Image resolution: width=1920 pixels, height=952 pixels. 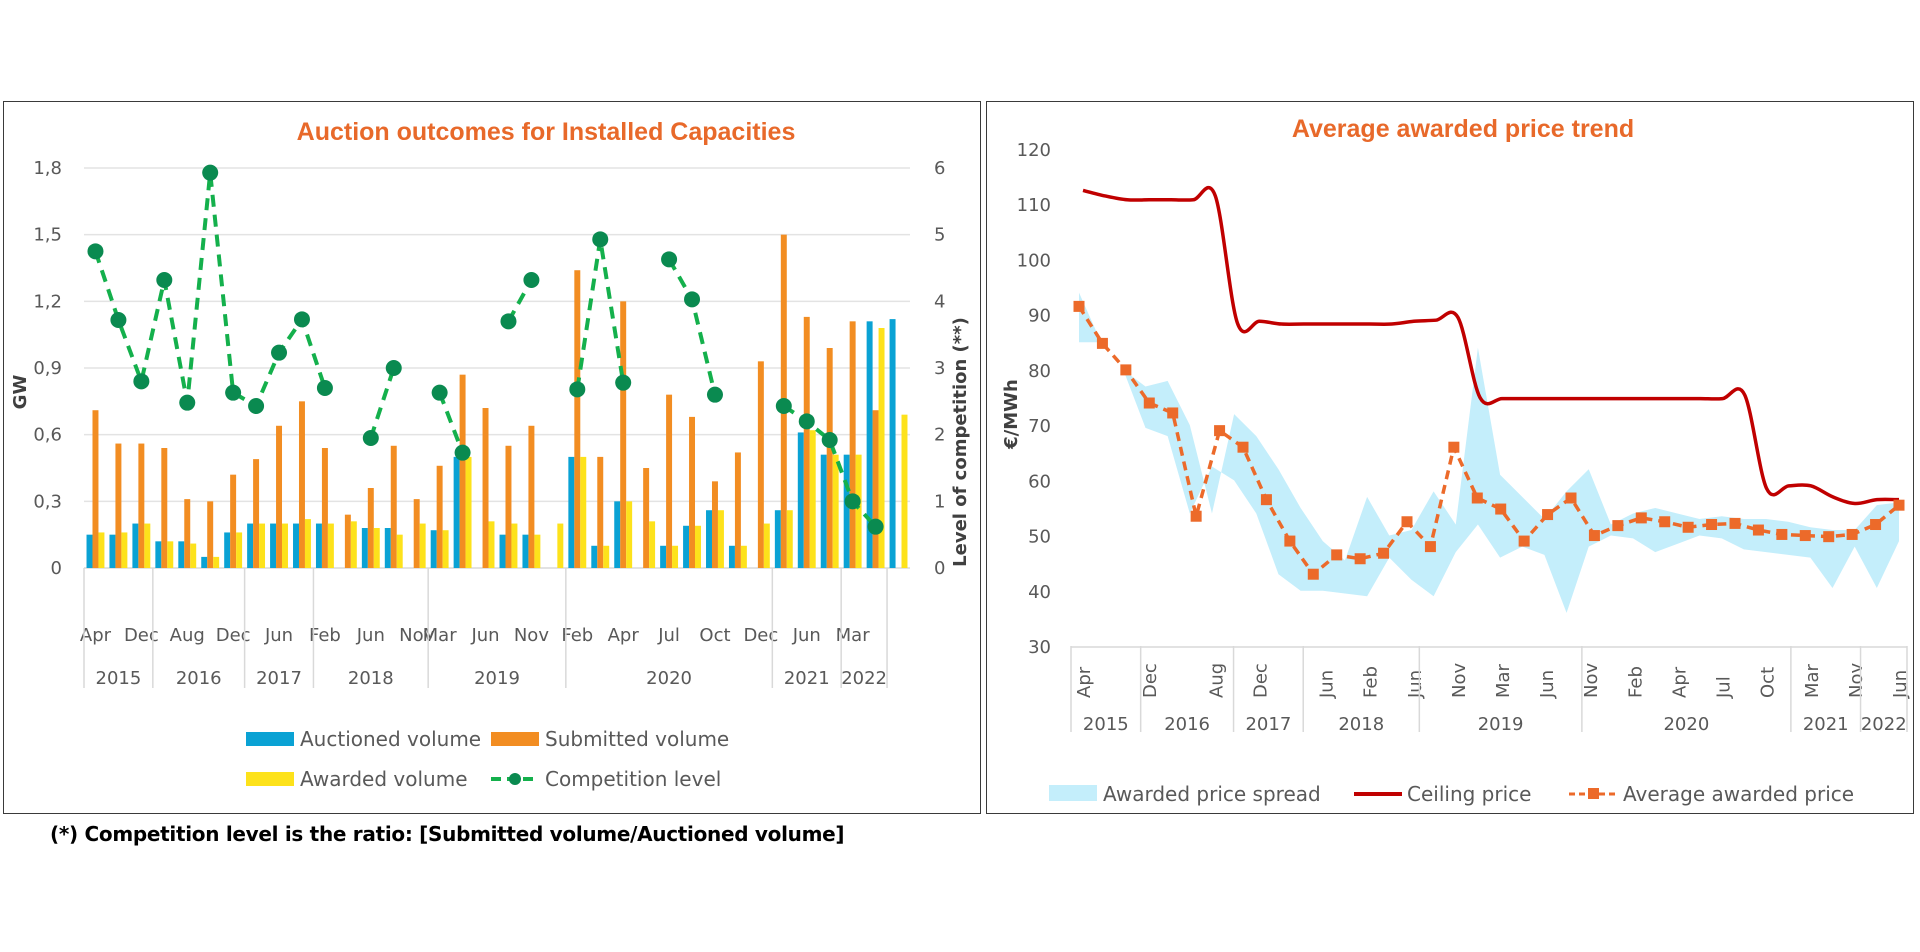 What do you see at coordinates (1034, 150) in the screenshot?
I see `y-tick-label: 120` at bounding box center [1034, 150].